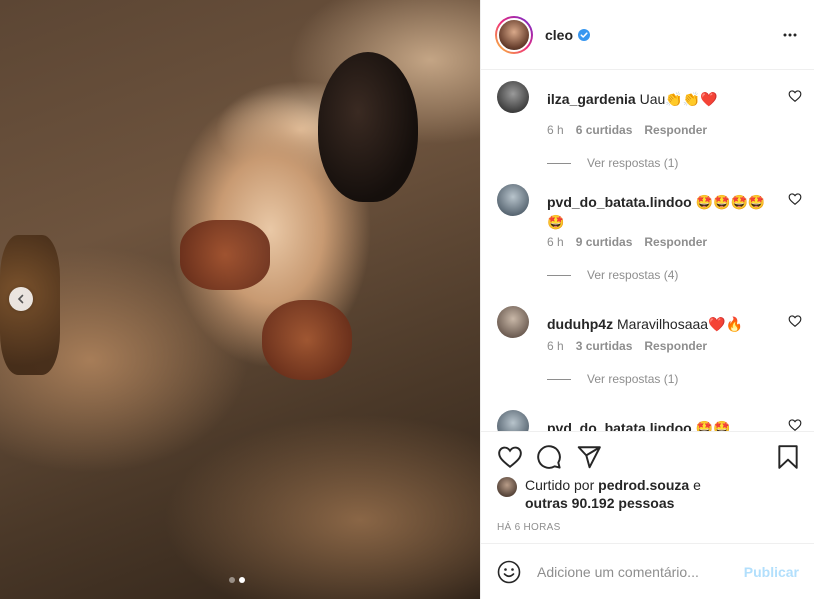 This screenshot has width=814, height=599. Describe the element at coordinates (580, 324) in the screenshot. I see `comment-username: duduhp4z` at that location.